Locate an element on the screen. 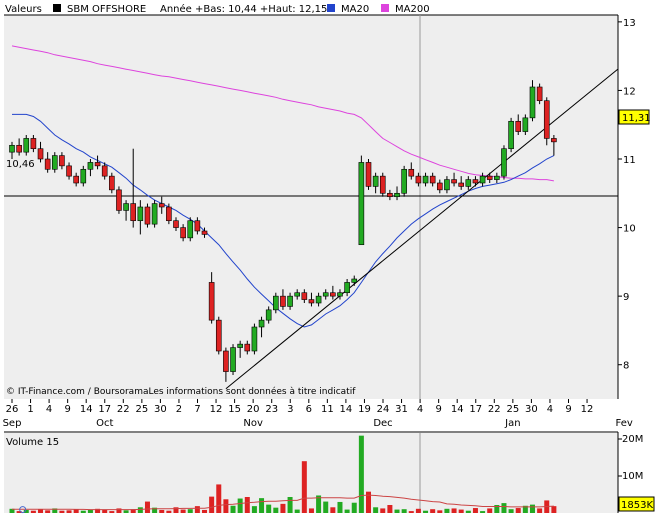  date-tick-label: 26 is located at coordinates (12, 409).